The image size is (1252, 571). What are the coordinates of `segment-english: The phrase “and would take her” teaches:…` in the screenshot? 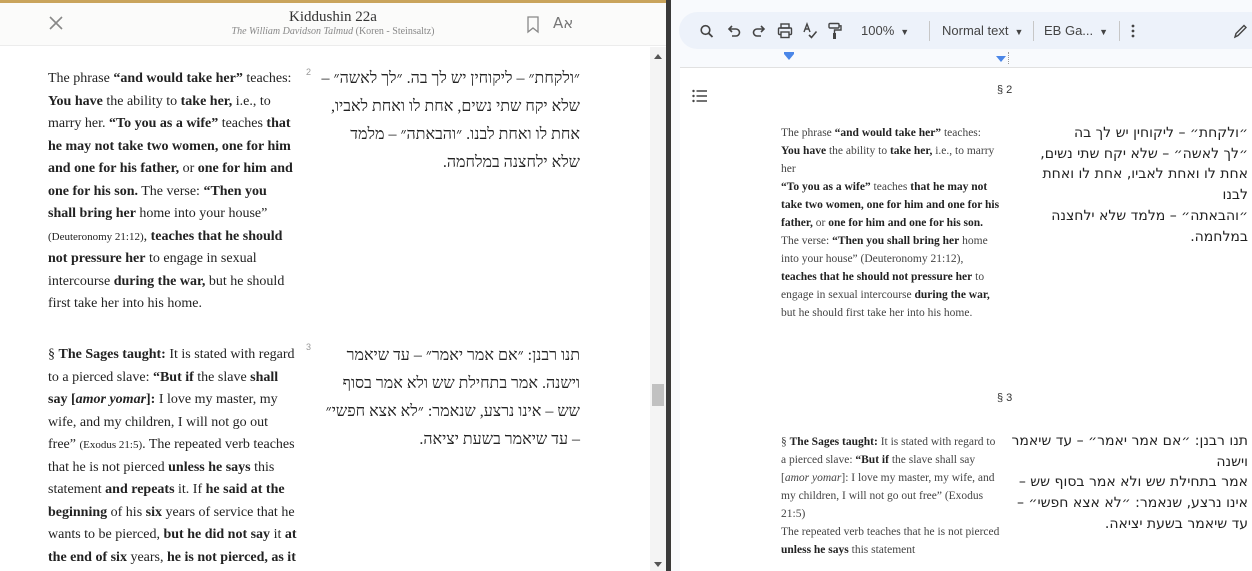 It's located at (170, 191).